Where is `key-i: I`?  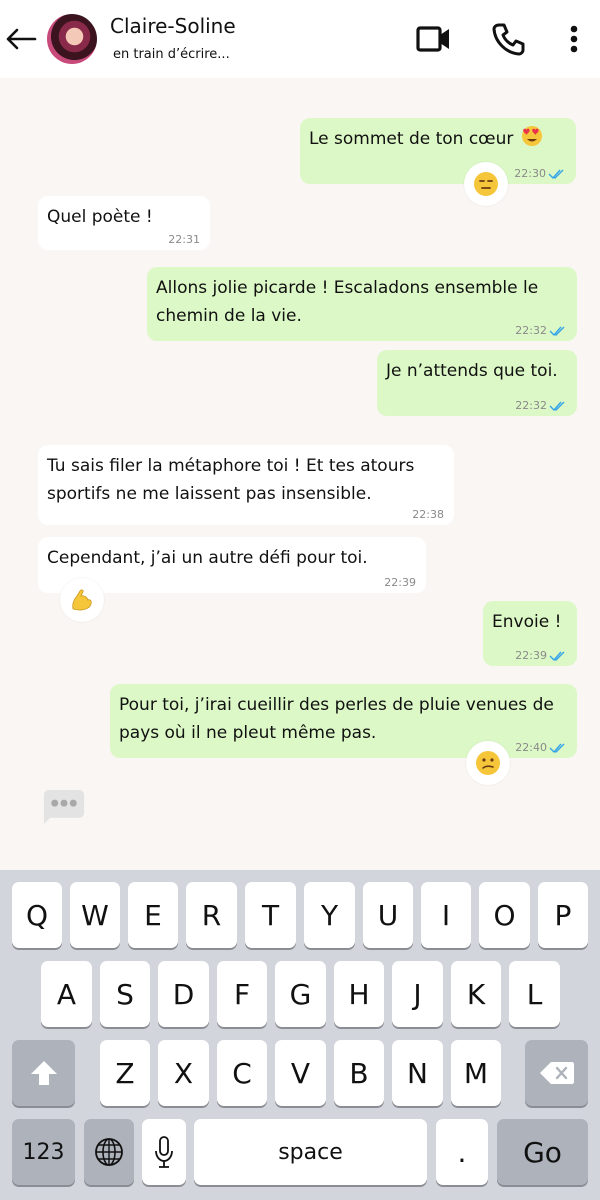
key-i: I is located at coordinates (446, 915).